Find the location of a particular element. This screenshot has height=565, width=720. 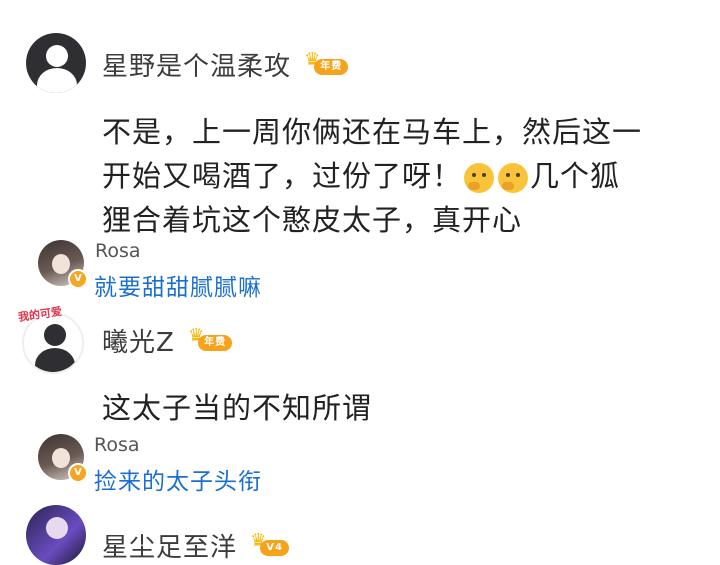

reply-text: 就要甜甜腻腻嘛 is located at coordinates (178, 285).